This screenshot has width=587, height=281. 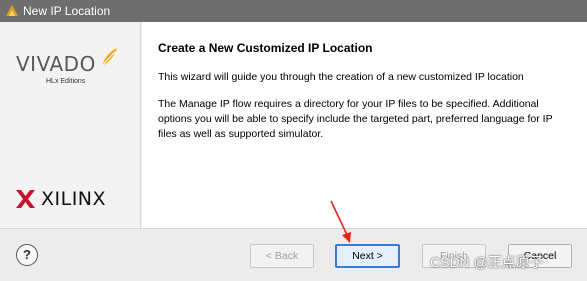 I want to click on vivado-logo: VIVADO HLx Editions, so click(x=71, y=72).